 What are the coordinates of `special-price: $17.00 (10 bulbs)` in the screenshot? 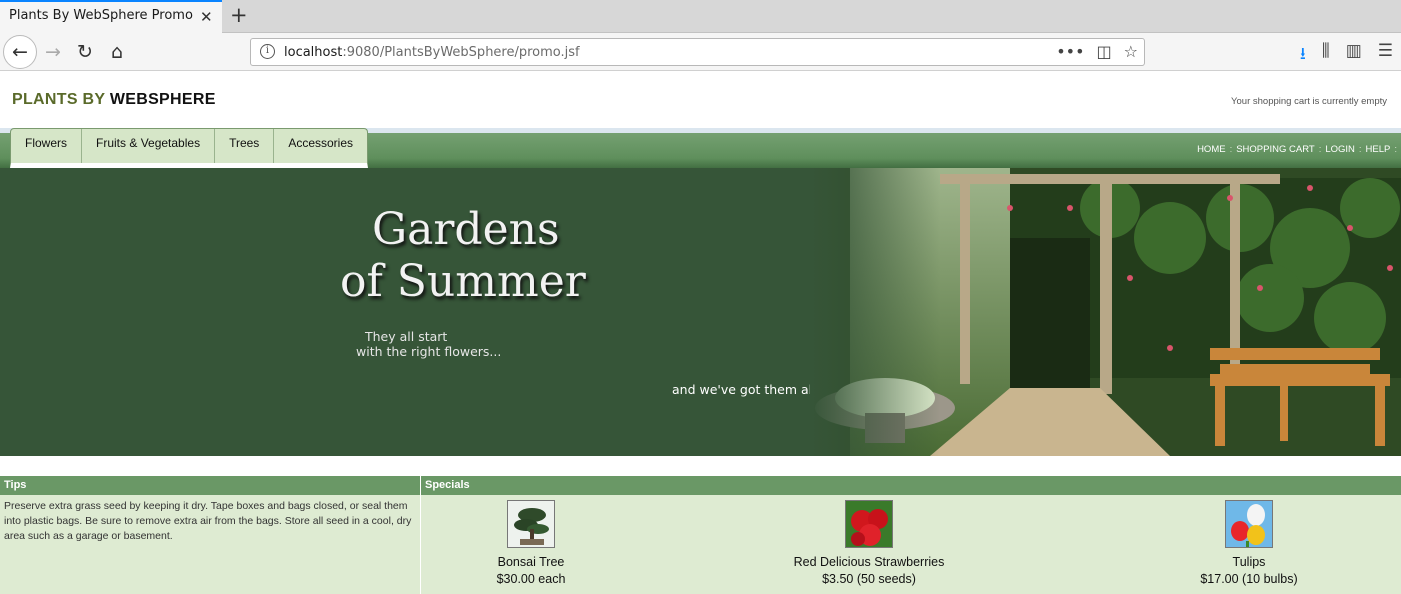 It's located at (1249, 579).